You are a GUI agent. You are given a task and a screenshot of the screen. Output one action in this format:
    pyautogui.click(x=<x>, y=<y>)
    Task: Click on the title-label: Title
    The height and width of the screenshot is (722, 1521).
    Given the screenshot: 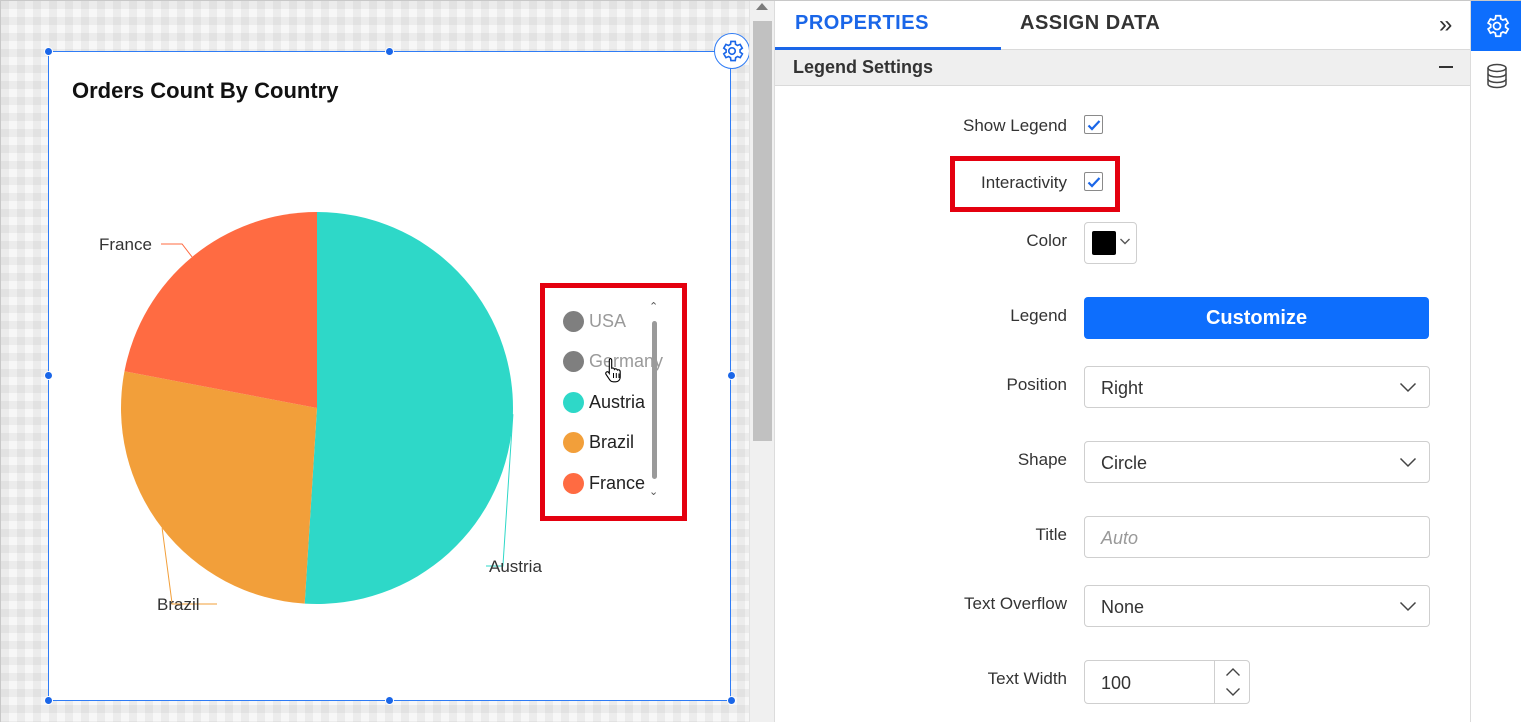 What is the action you would take?
    pyautogui.click(x=1051, y=534)
    